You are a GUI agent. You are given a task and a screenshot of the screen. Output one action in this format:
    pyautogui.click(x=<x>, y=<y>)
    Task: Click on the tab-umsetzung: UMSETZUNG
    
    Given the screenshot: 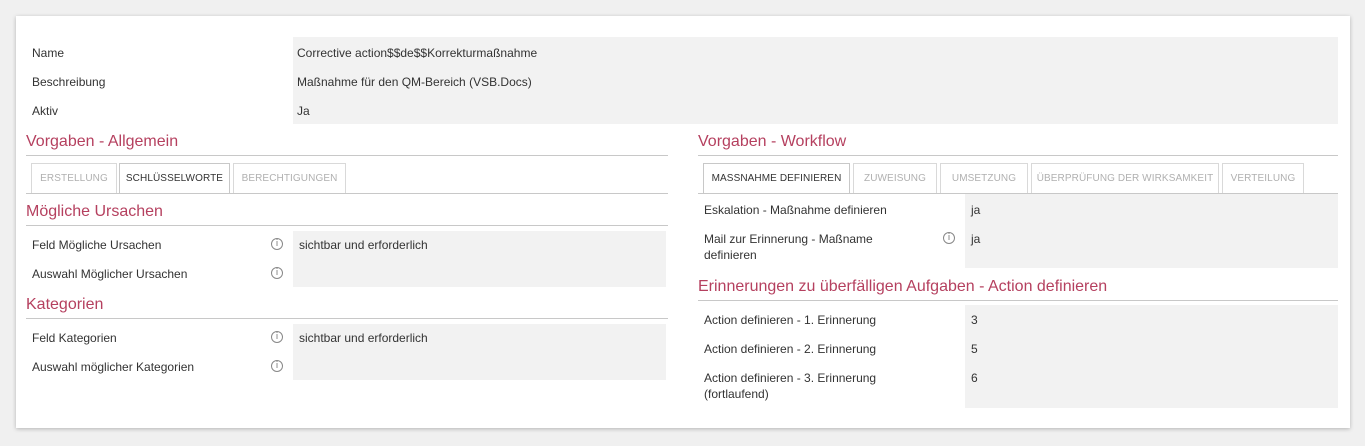 What is the action you would take?
    pyautogui.click(x=984, y=178)
    